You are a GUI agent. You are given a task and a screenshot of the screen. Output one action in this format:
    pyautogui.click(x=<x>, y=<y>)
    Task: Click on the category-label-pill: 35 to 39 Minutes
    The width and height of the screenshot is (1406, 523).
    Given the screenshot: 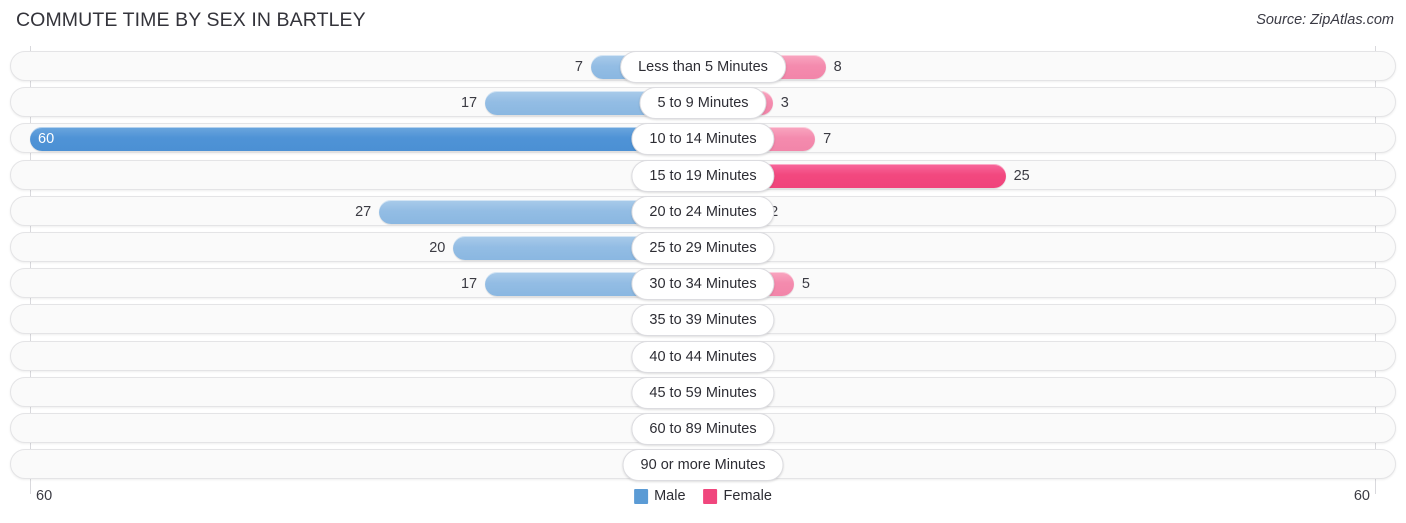 What is the action you would take?
    pyautogui.click(x=703, y=320)
    